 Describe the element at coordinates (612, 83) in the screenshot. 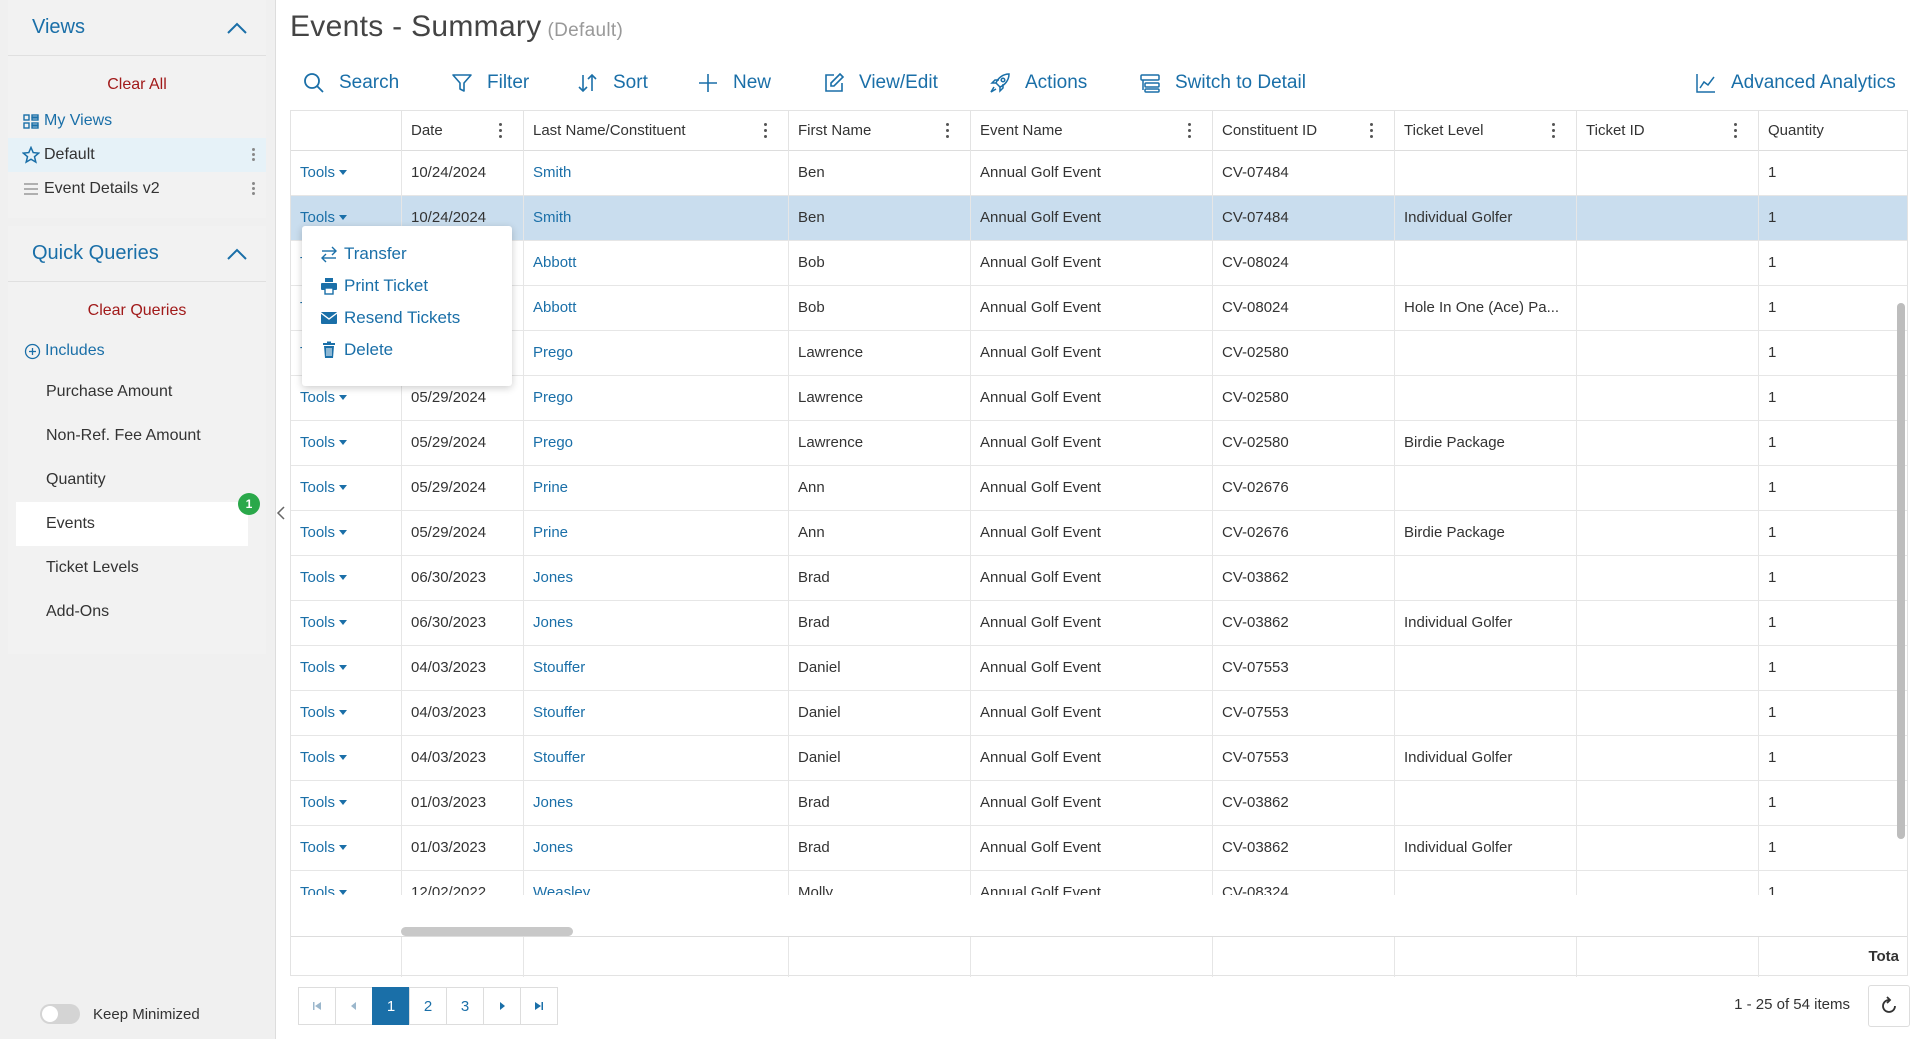

I see `sort-button: Sort` at that location.